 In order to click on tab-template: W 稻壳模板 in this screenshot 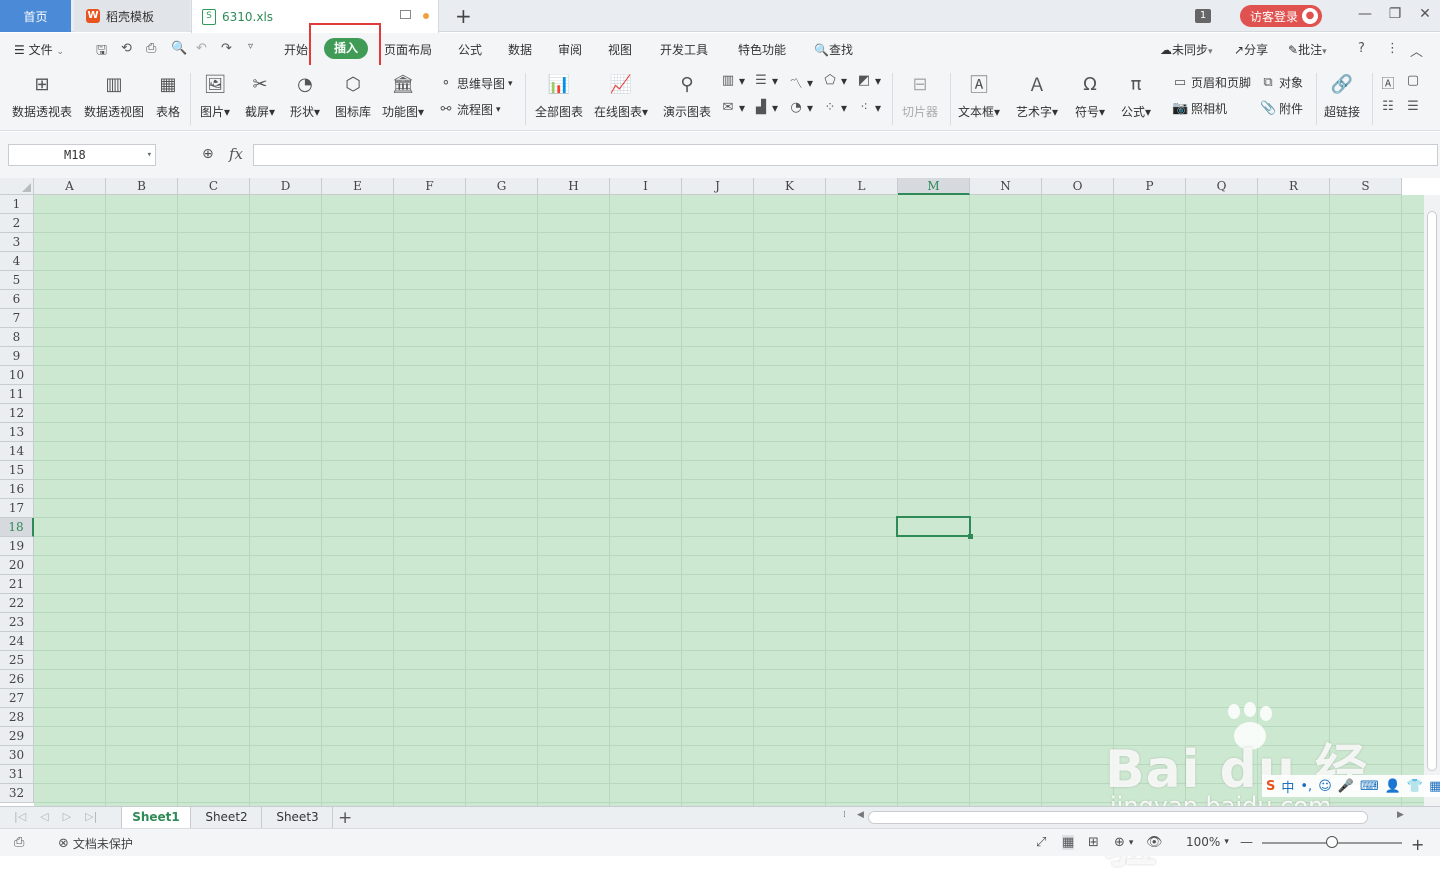, I will do `click(132, 16)`.